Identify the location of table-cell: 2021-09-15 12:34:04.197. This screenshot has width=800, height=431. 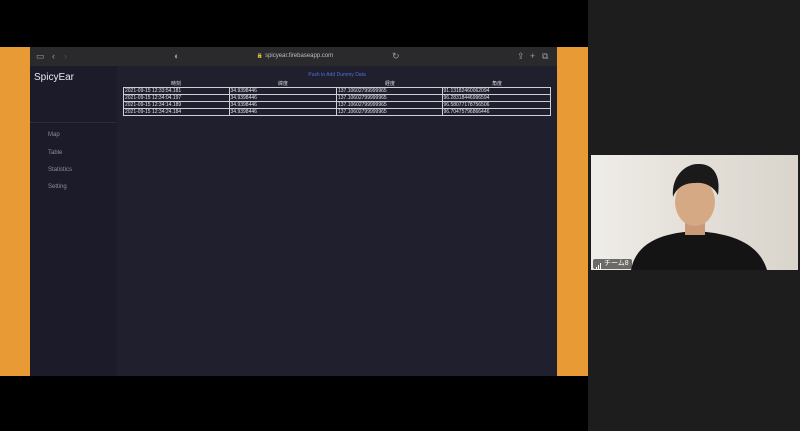
(177, 98).